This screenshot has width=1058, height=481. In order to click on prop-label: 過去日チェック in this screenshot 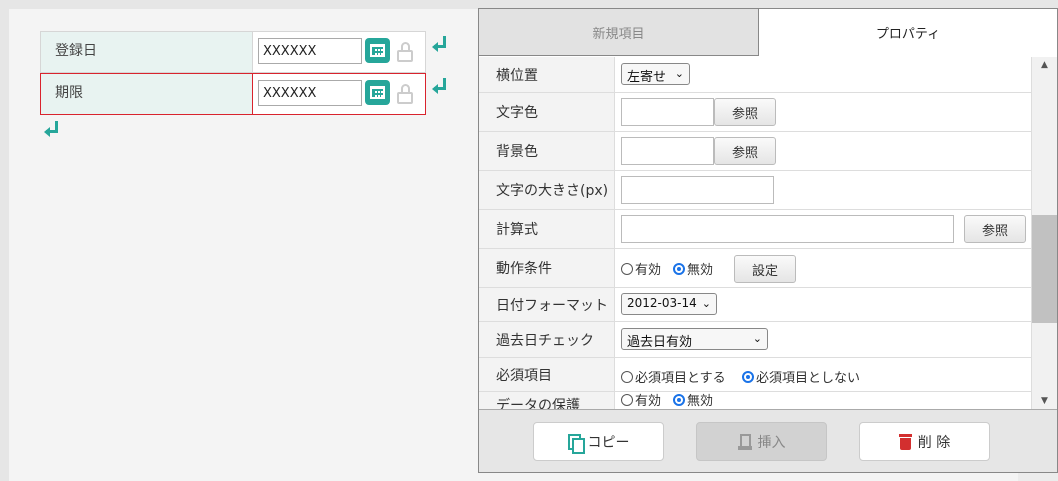, I will do `click(547, 339)`.